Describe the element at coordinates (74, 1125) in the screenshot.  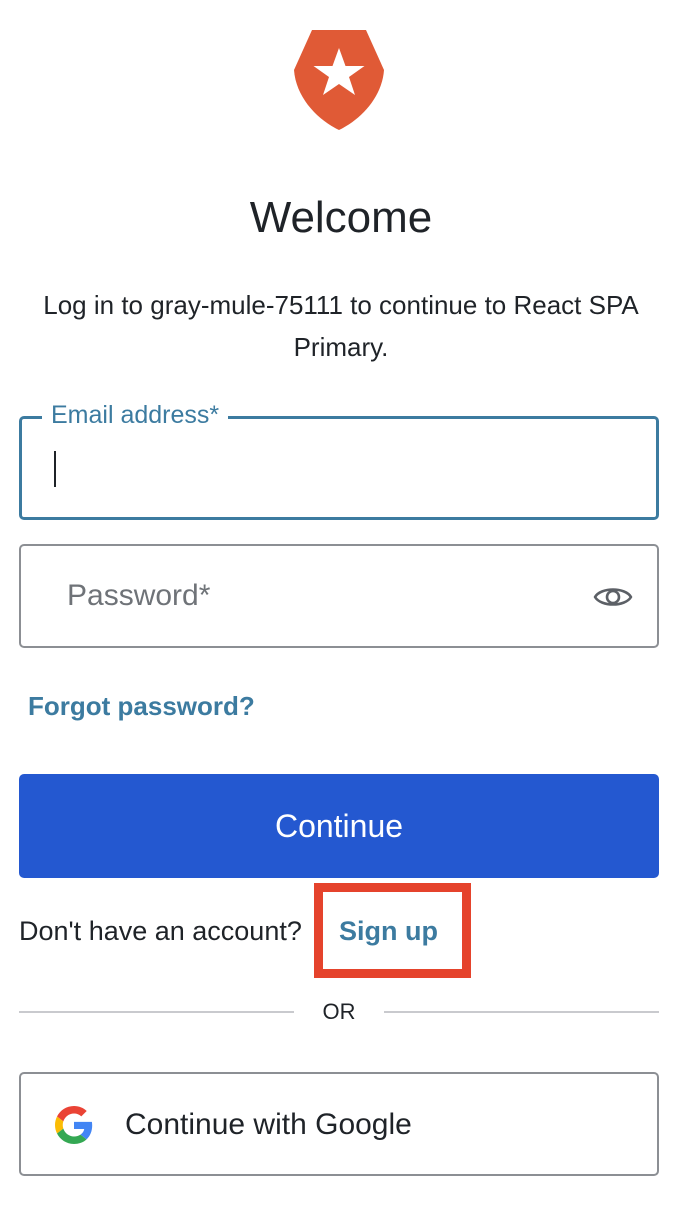
I see `google-g-icon` at that location.